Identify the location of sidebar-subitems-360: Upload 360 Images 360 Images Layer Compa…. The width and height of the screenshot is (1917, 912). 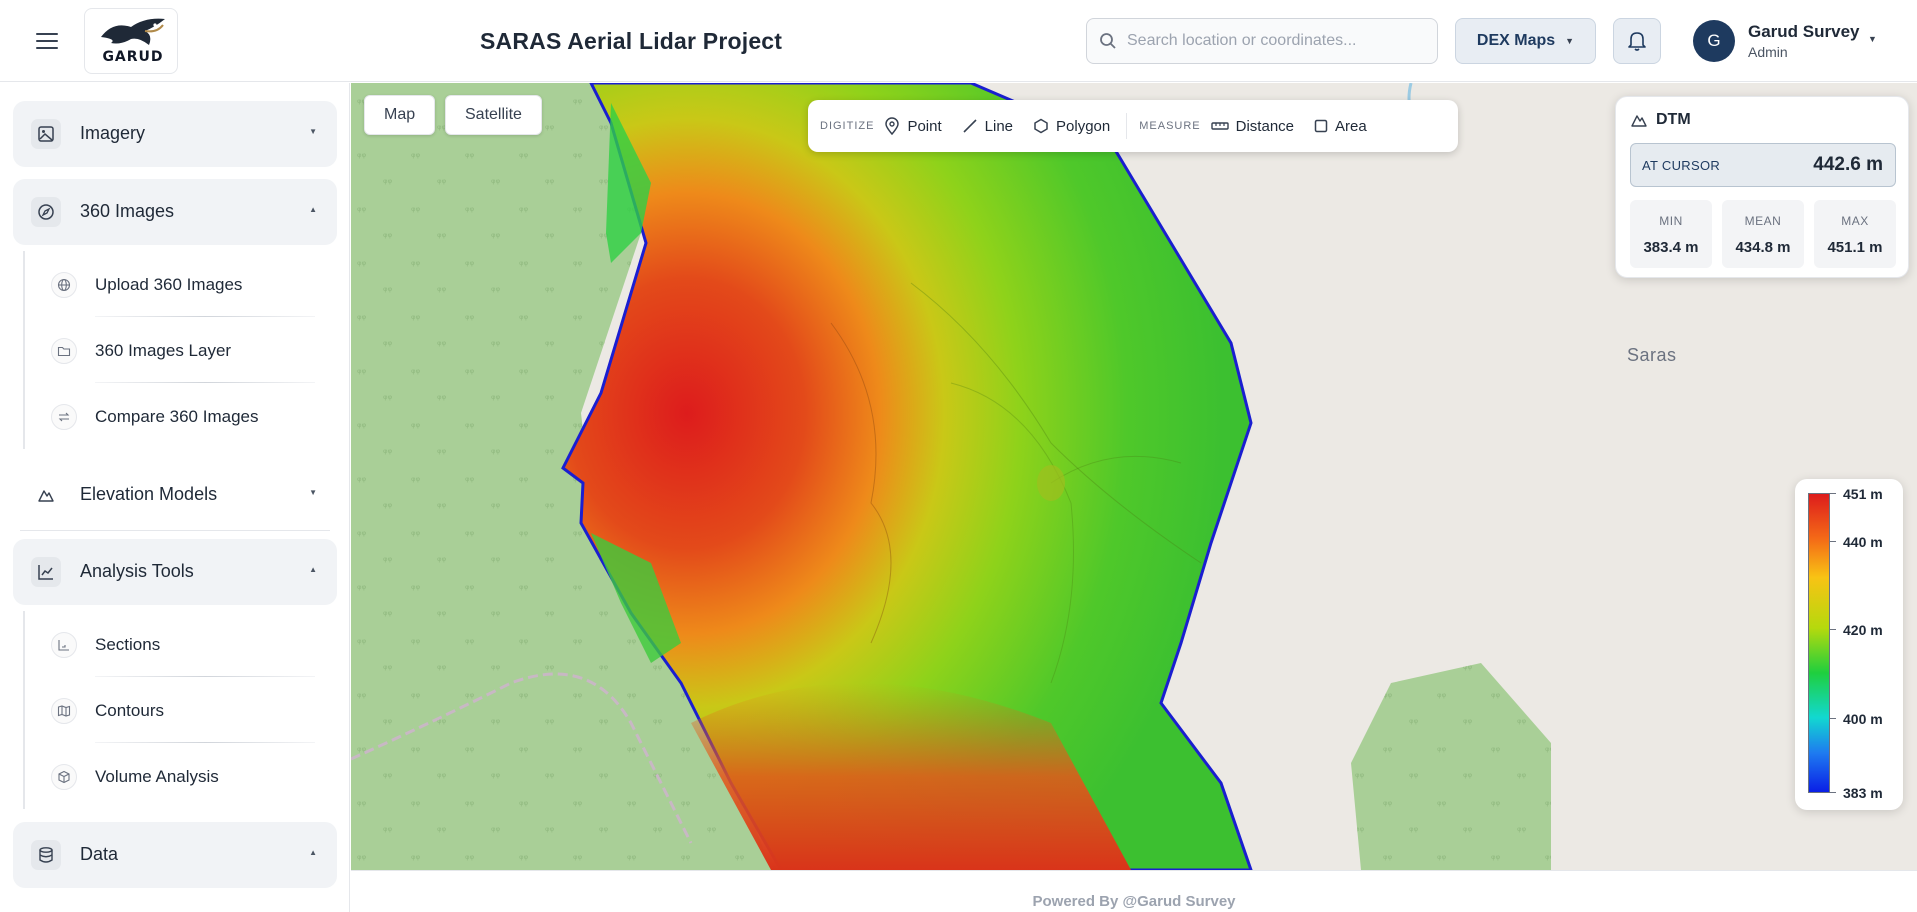
(178, 350).